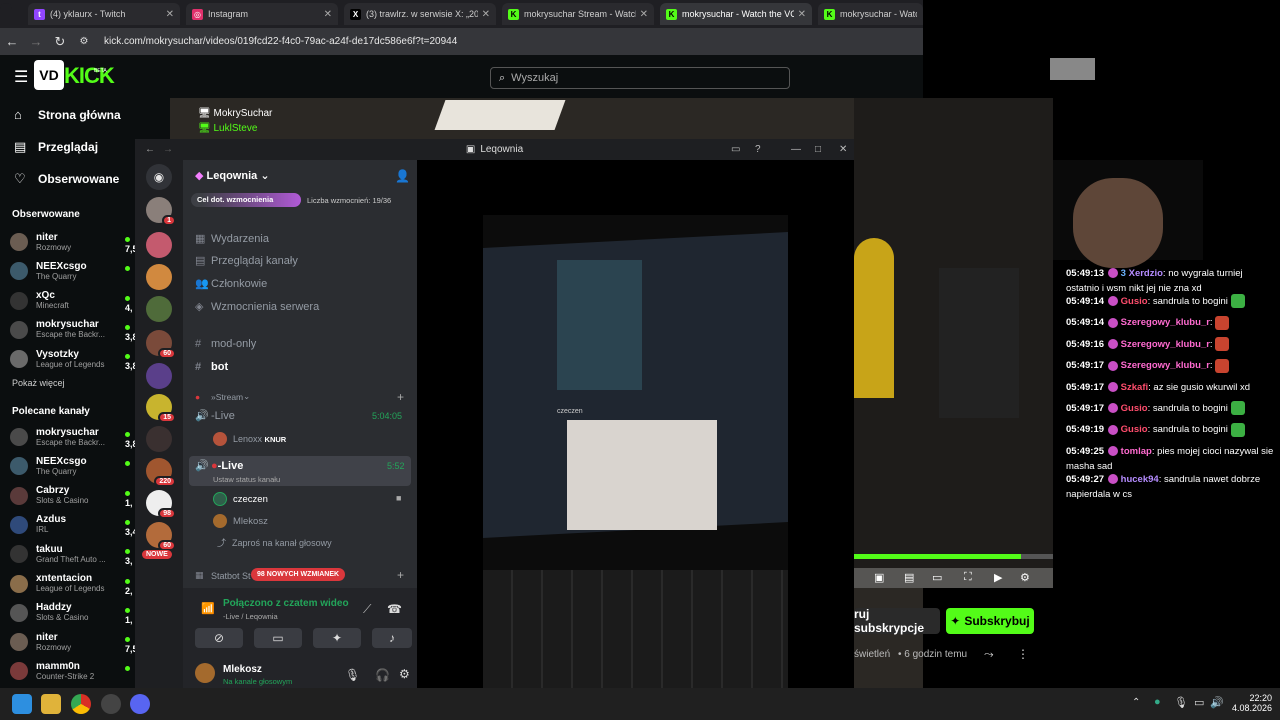  I want to click on channel-item: Cabrzy Slots & Casino 1,, so click(72, 496).